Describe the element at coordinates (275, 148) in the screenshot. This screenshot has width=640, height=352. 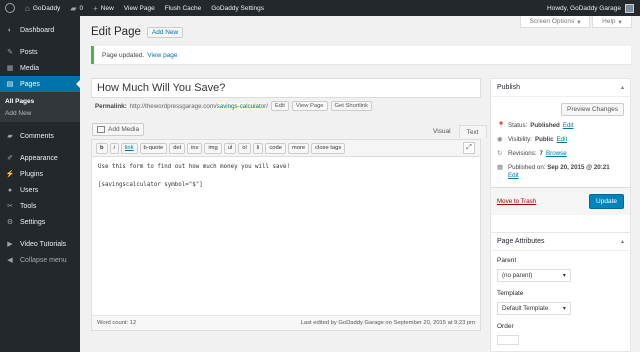
I see `qt-code-button: code` at that location.